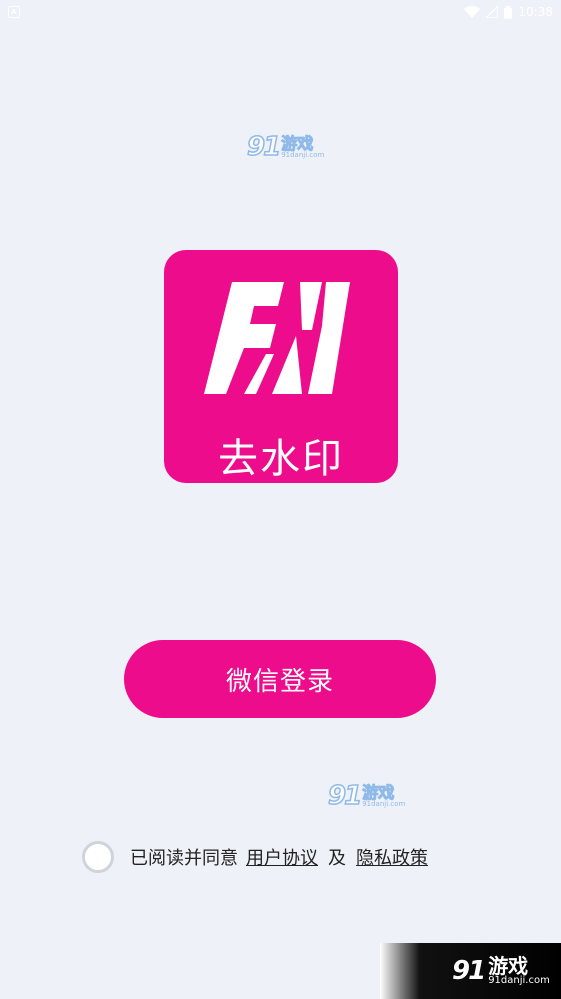  I want to click on watermark-bottom: 91 游戏 91danji.com, so click(366, 796).